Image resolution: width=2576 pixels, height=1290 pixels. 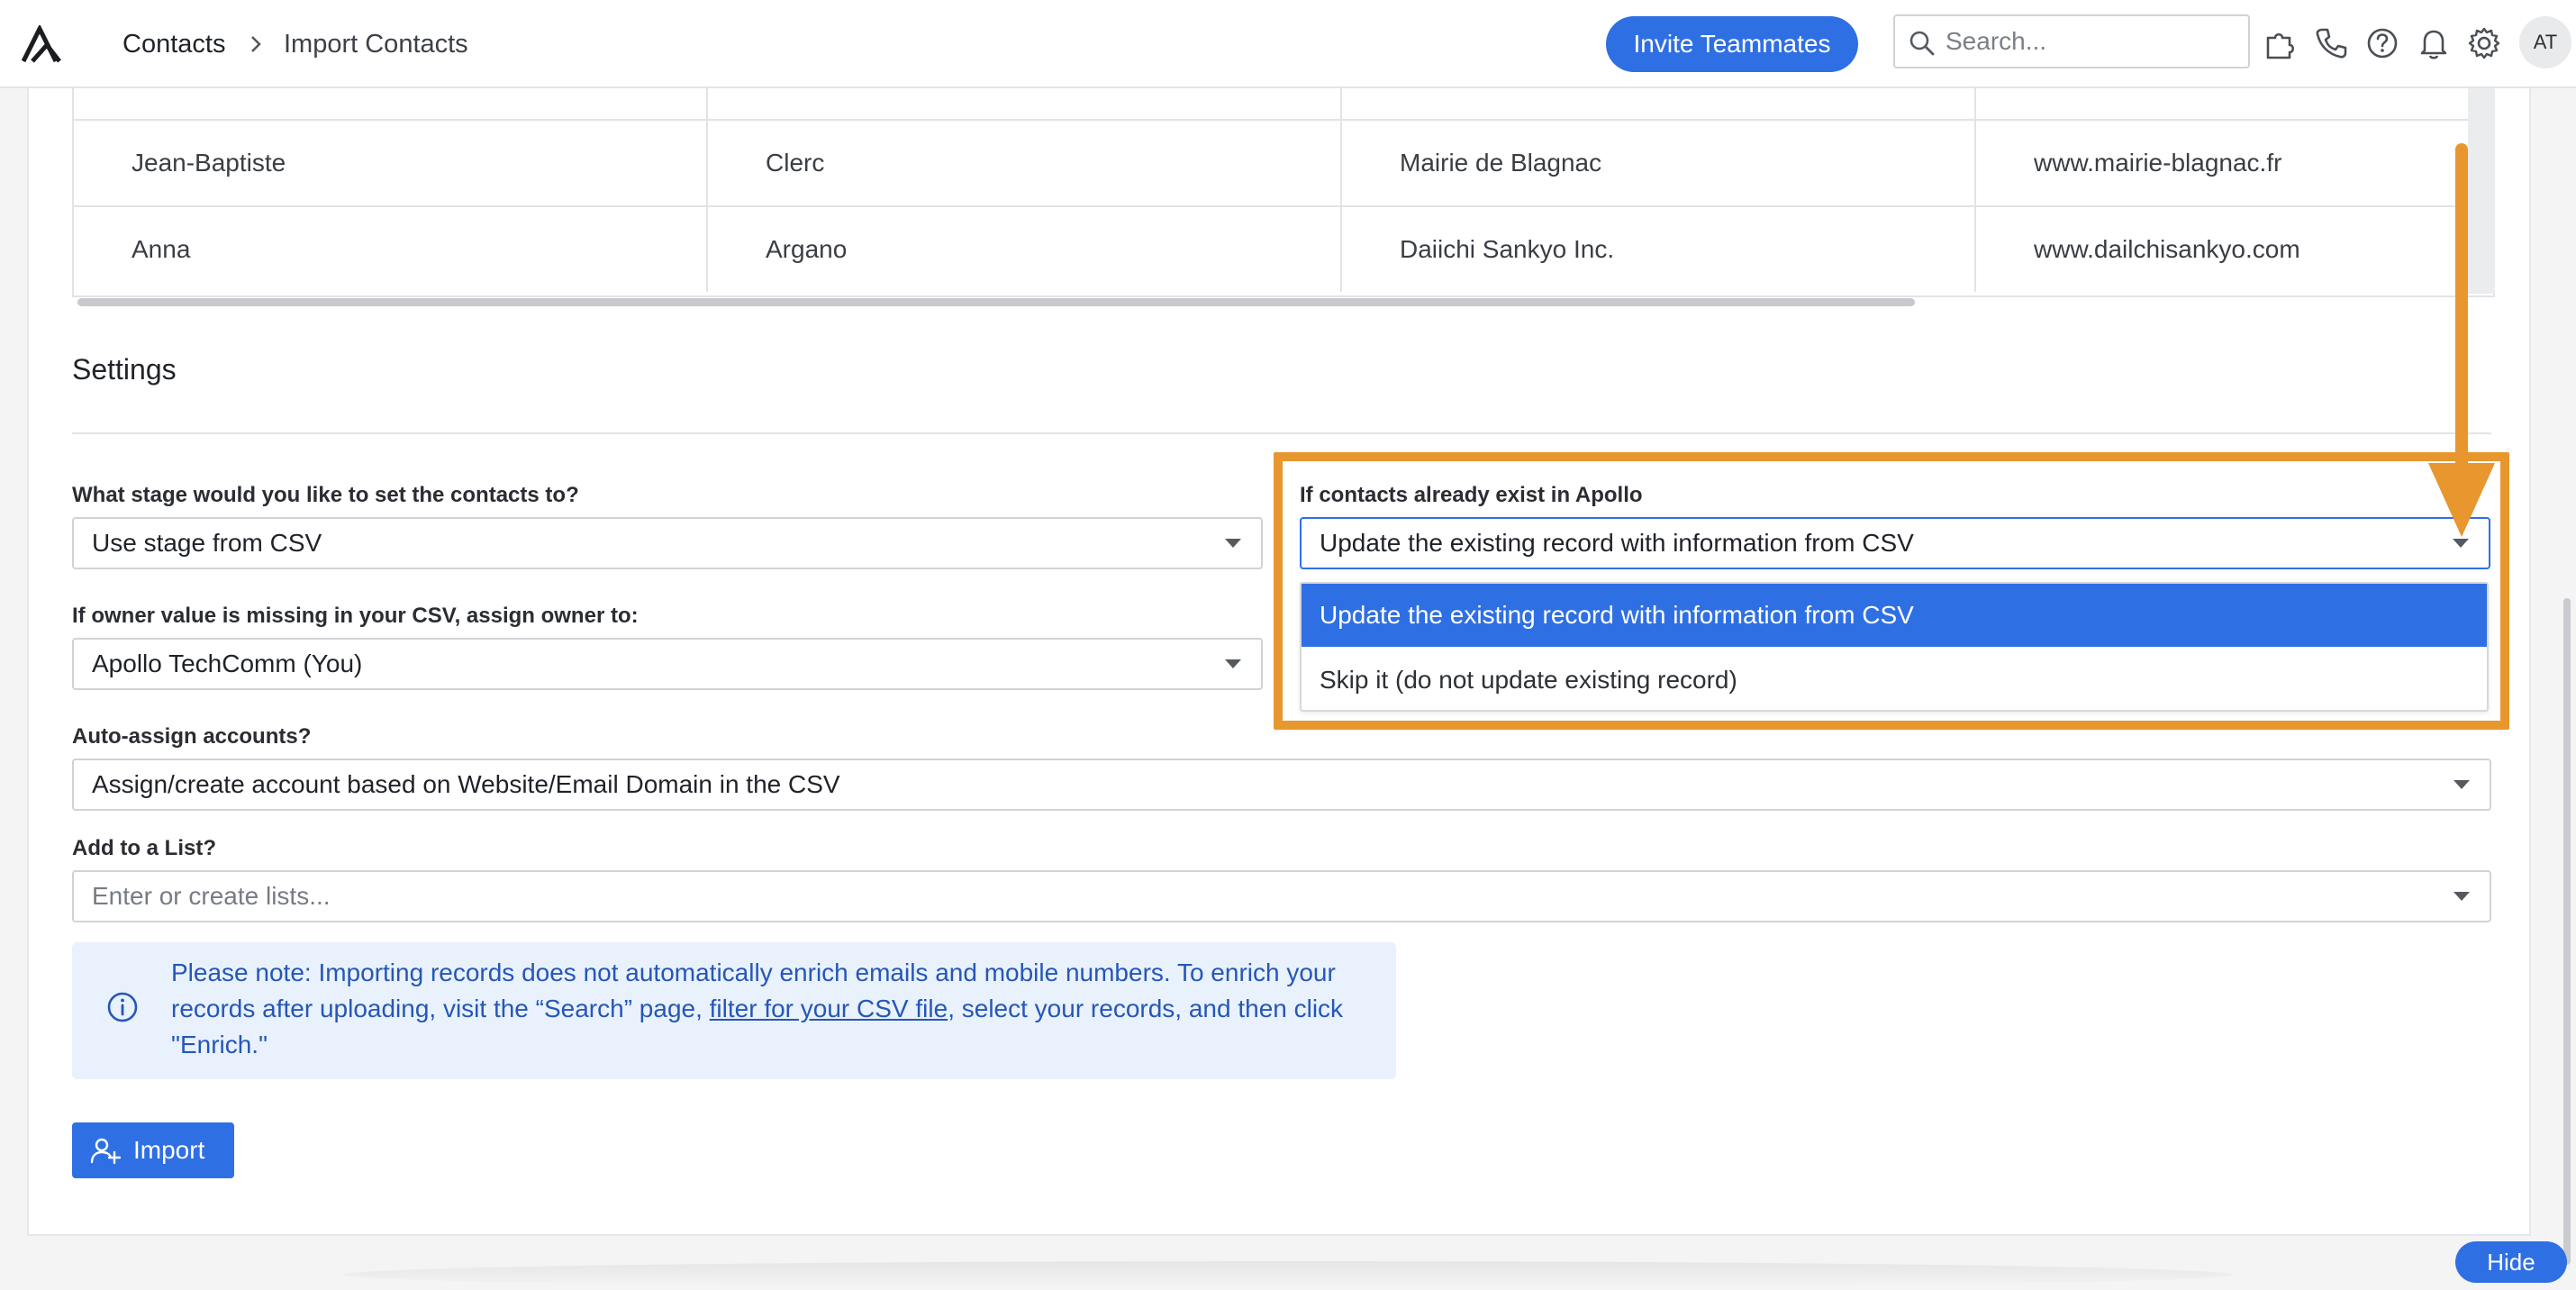 I want to click on owner-select: Apollo TechComm (You), so click(x=667, y=664).